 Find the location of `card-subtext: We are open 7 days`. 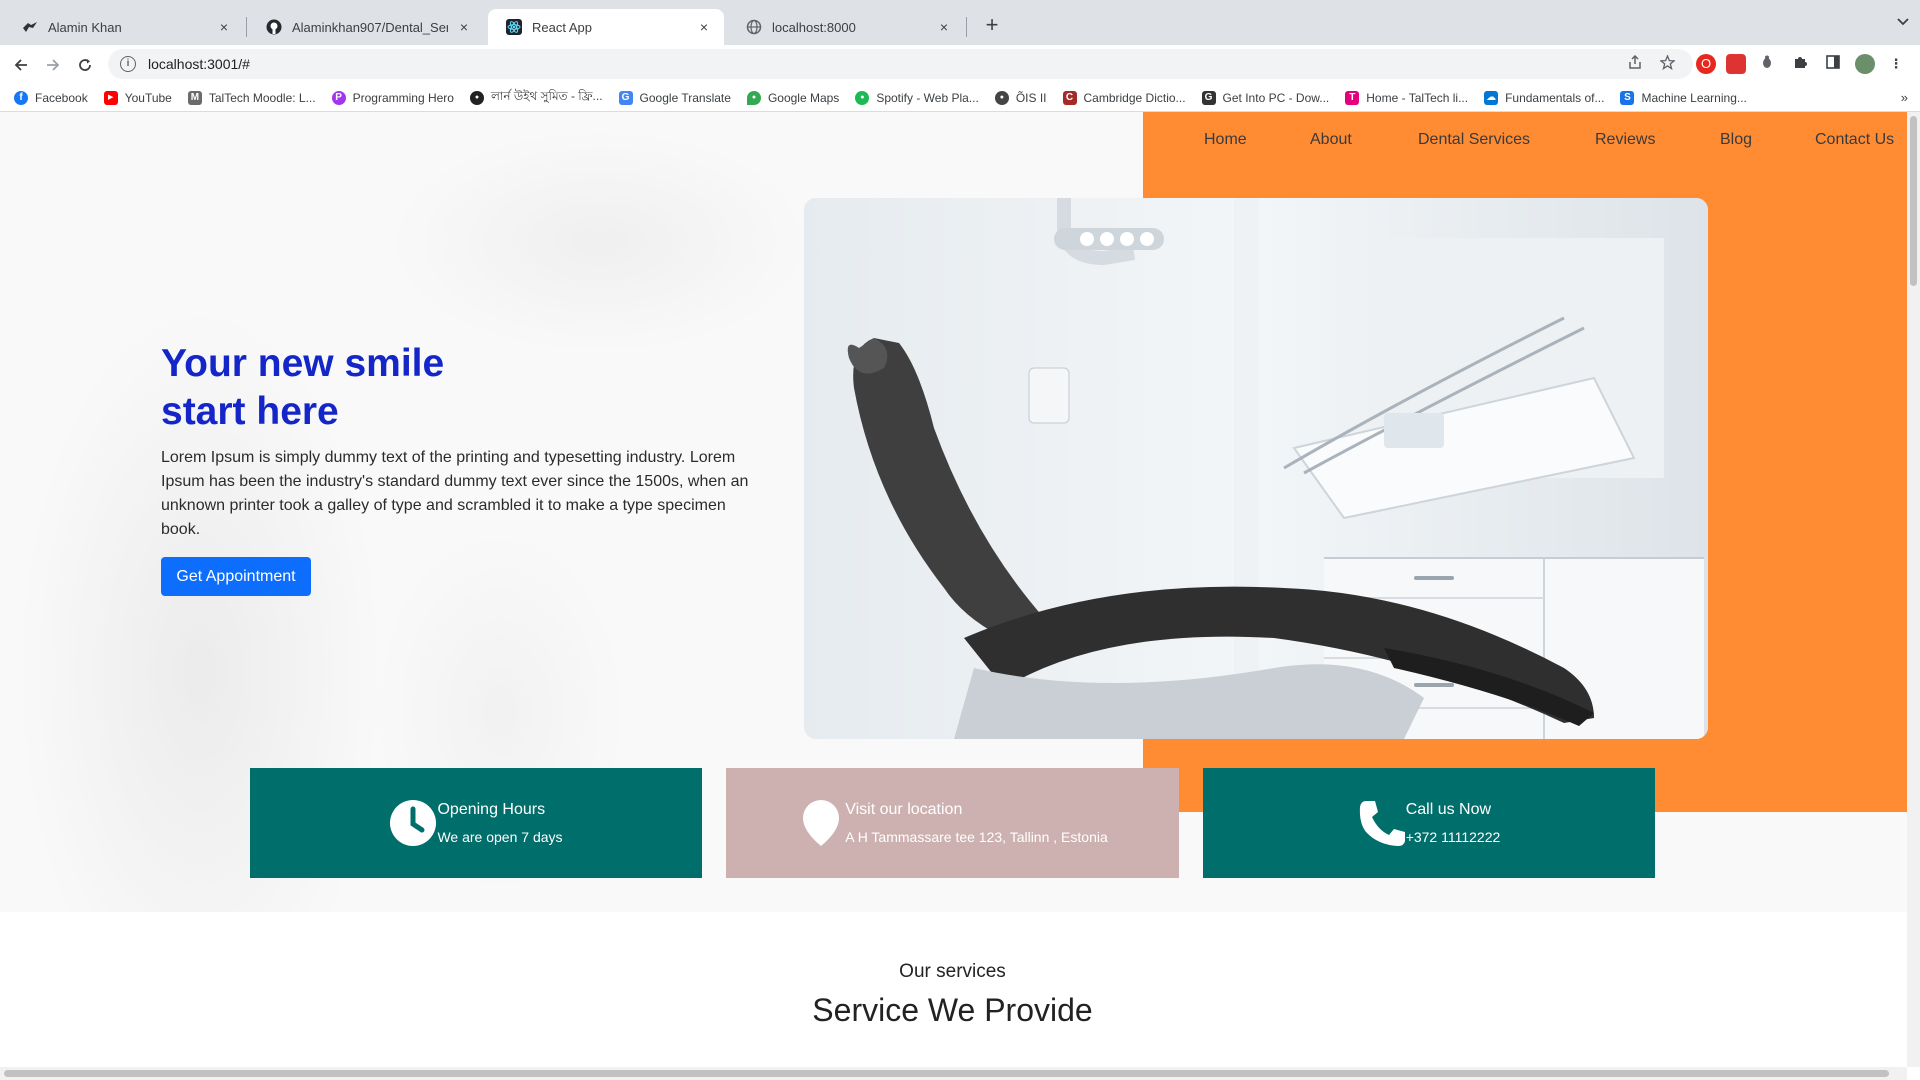

card-subtext: We are open 7 days is located at coordinates (500, 837).